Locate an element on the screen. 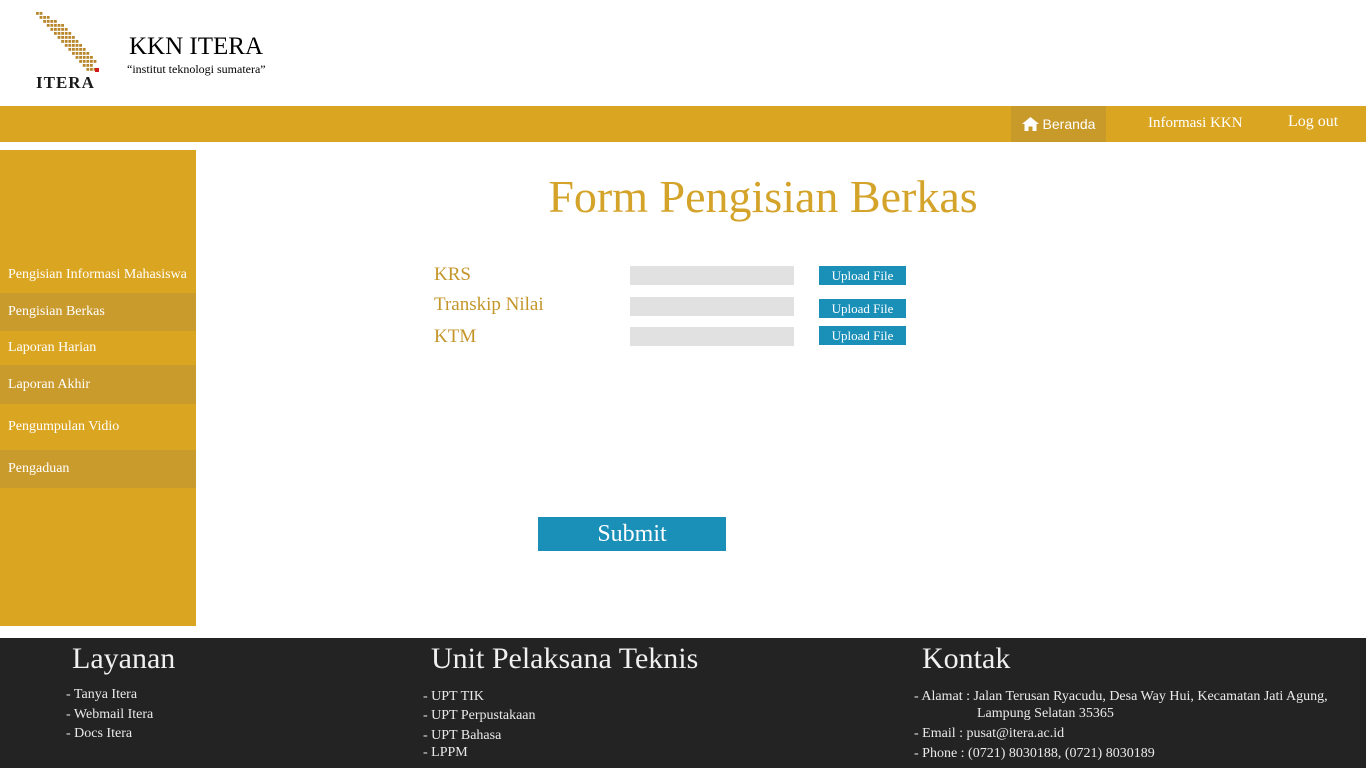  footer-link-upt-tik: - UPT TIK is located at coordinates (453, 697).